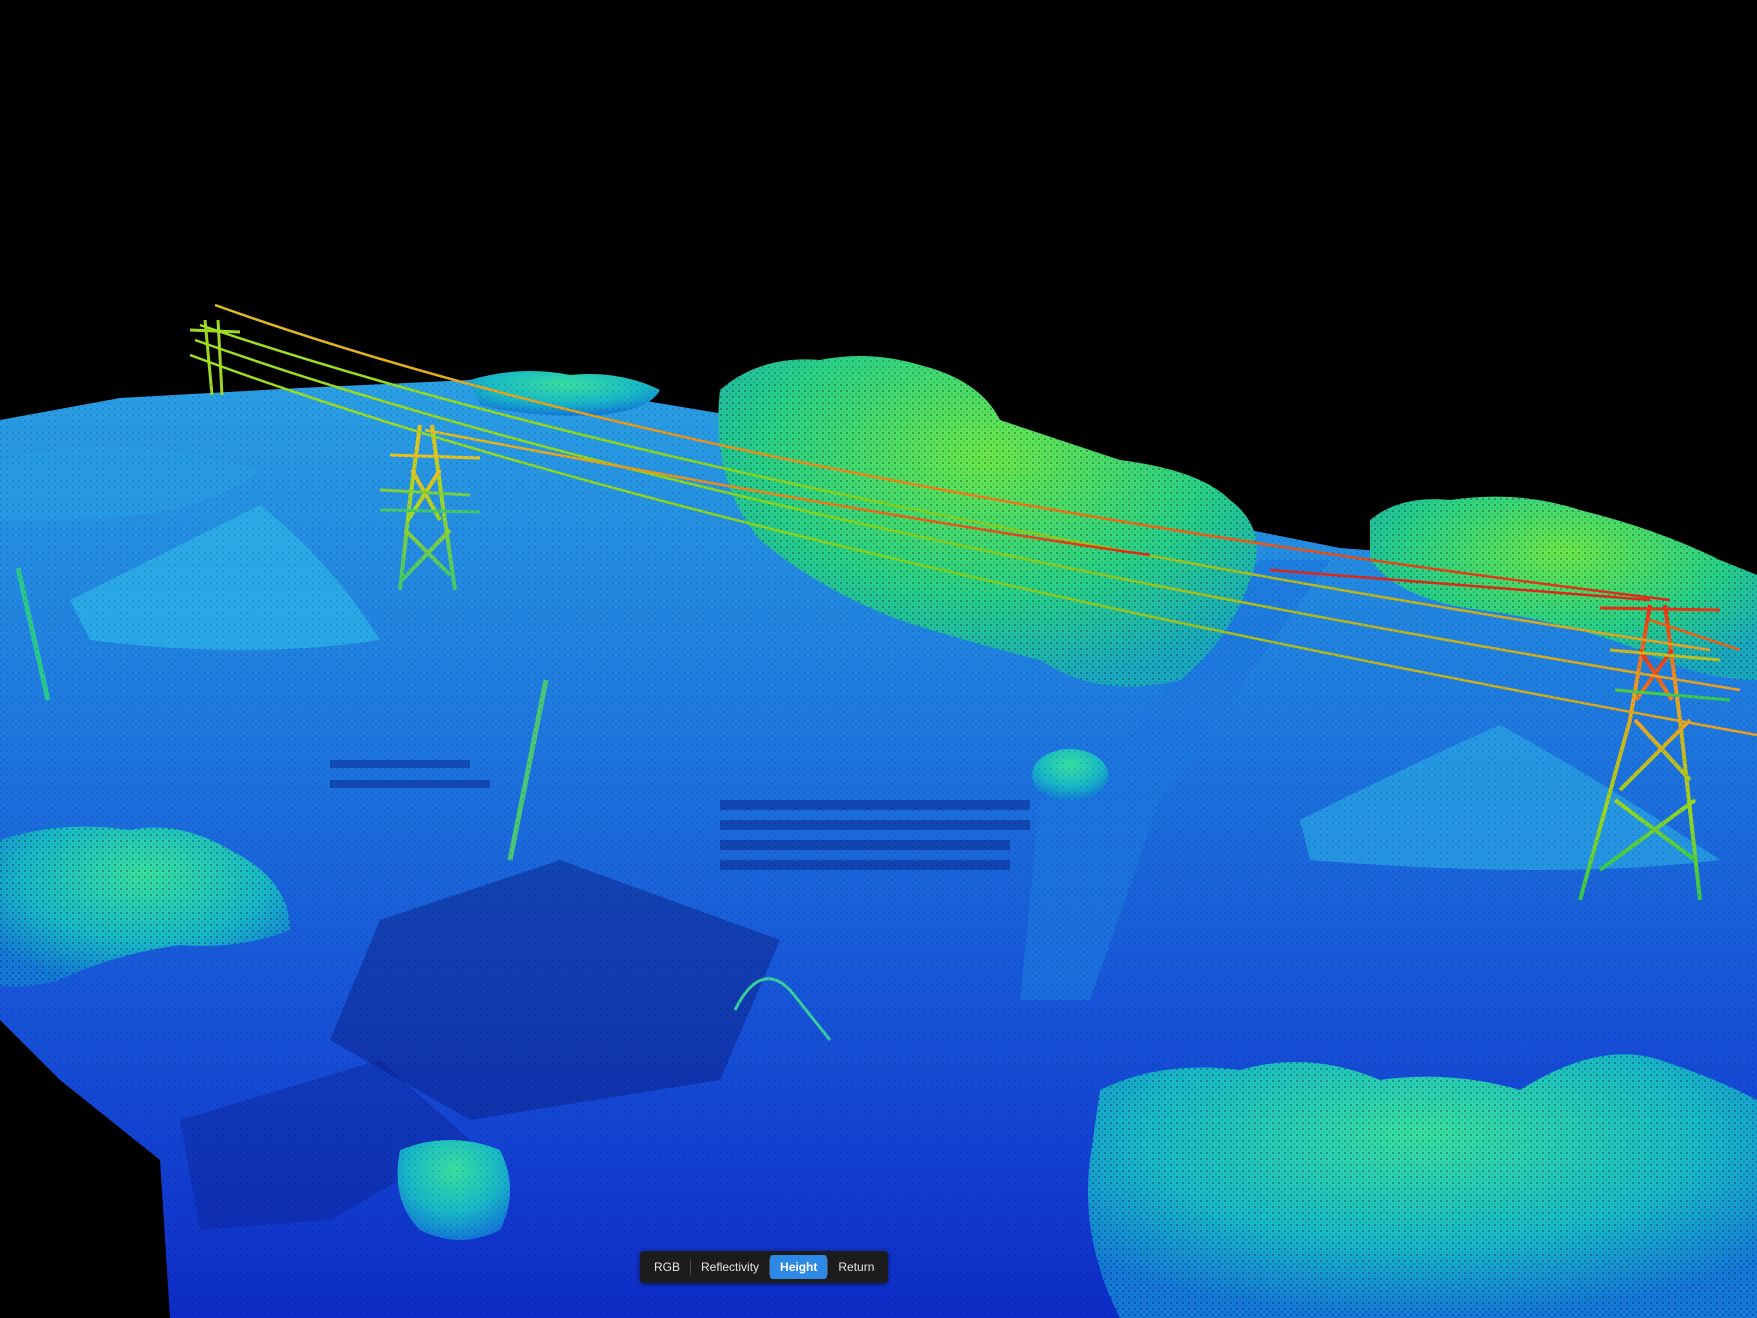  I want to click on color-mode-toggle: RGB Reflectivity Height Return, so click(764, 1267).